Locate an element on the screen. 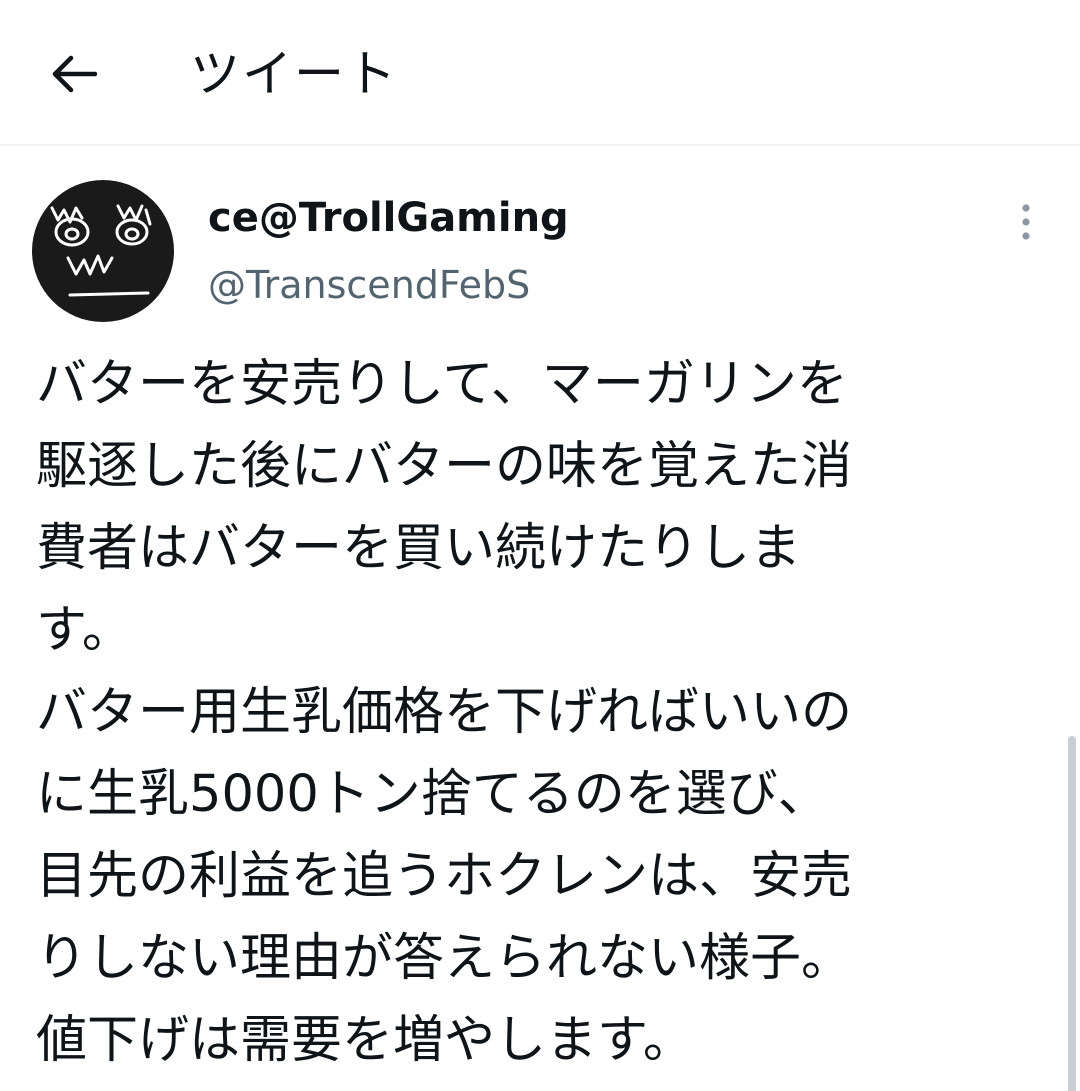  arrow-left-icon is located at coordinates (74, 74).